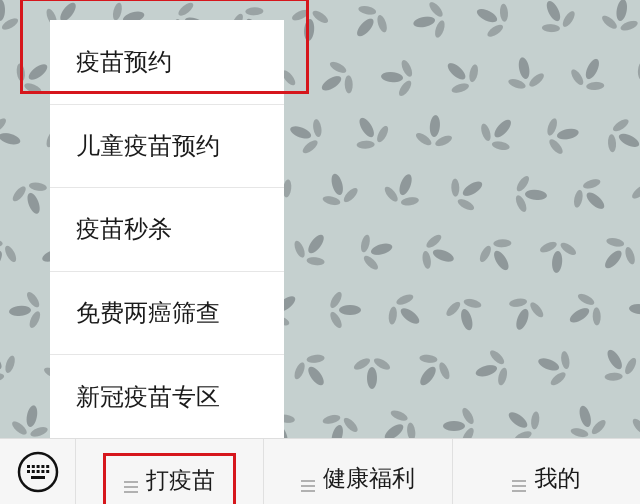 The image size is (640, 504). Describe the element at coordinates (167, 62) in the screenshot. I see `menu-item: 疫苗预约` at that location.